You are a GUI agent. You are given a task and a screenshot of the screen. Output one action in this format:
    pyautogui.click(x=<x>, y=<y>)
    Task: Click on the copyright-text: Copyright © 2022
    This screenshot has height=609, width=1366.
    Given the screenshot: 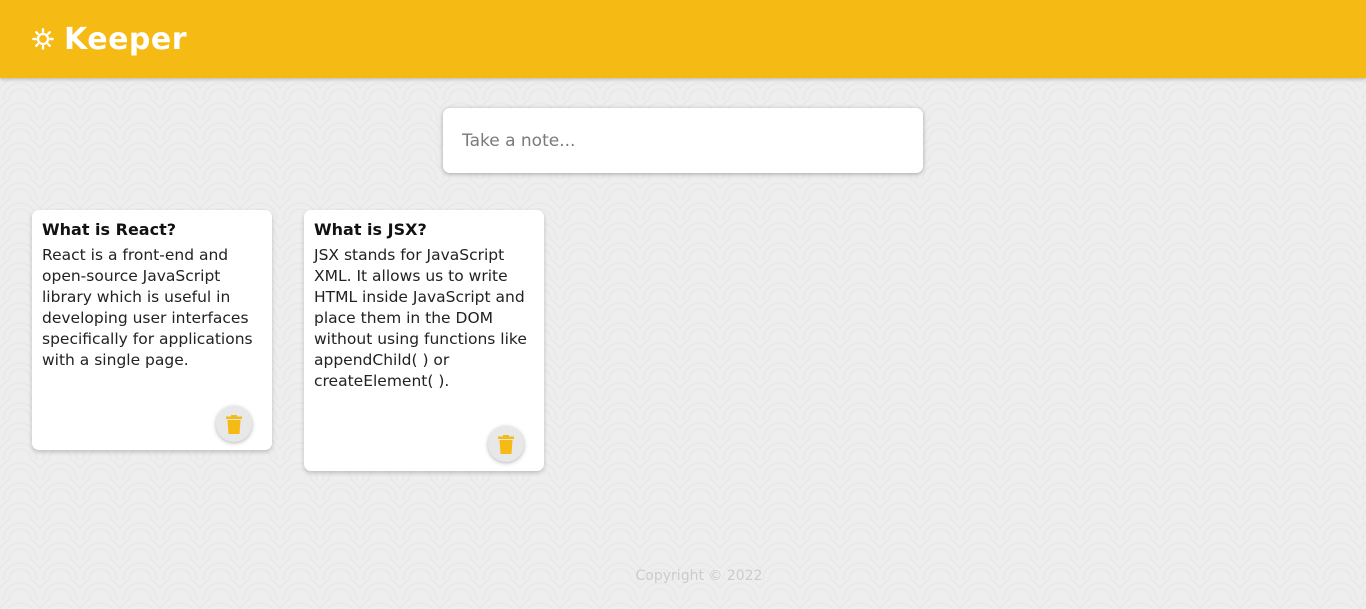 What is the action you would take?
    pyautogui.click(x=699, y=576)
    